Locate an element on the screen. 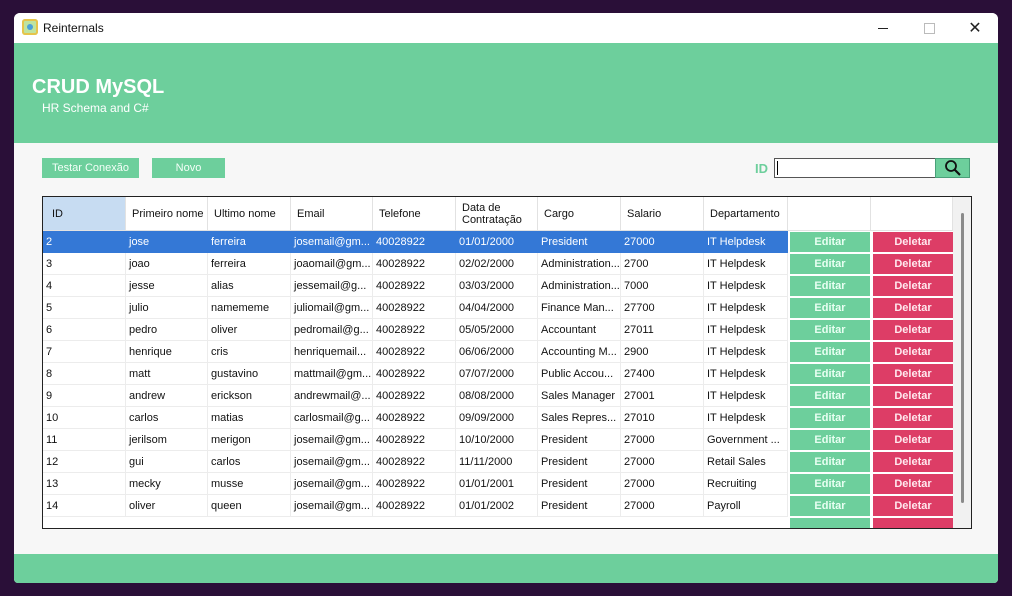 This screenshot has width=1012, height=596. minimize-button is located at coordinates (883, 28).